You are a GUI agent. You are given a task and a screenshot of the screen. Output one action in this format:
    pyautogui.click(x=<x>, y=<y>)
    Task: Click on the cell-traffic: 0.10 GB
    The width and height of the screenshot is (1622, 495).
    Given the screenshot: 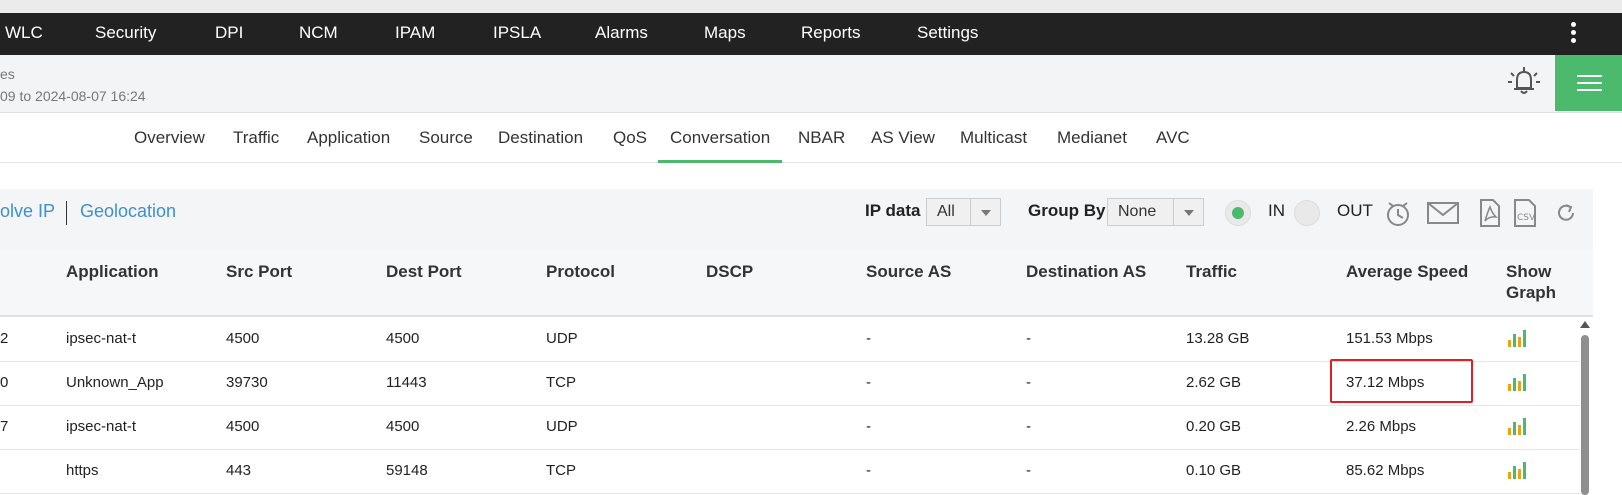 What is the action you would take?
    pyautogui.click(x=1214, y=470)
    